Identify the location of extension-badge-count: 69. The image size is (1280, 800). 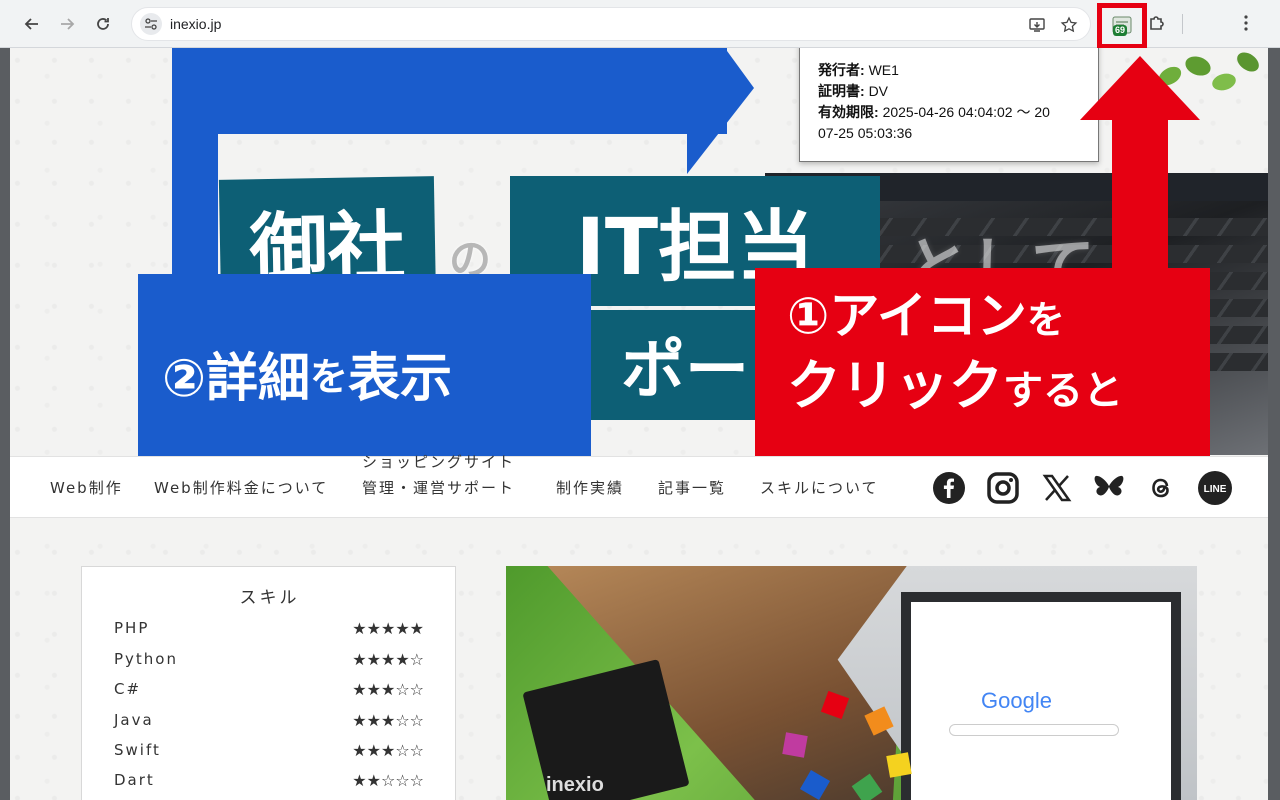
(1120, 30).